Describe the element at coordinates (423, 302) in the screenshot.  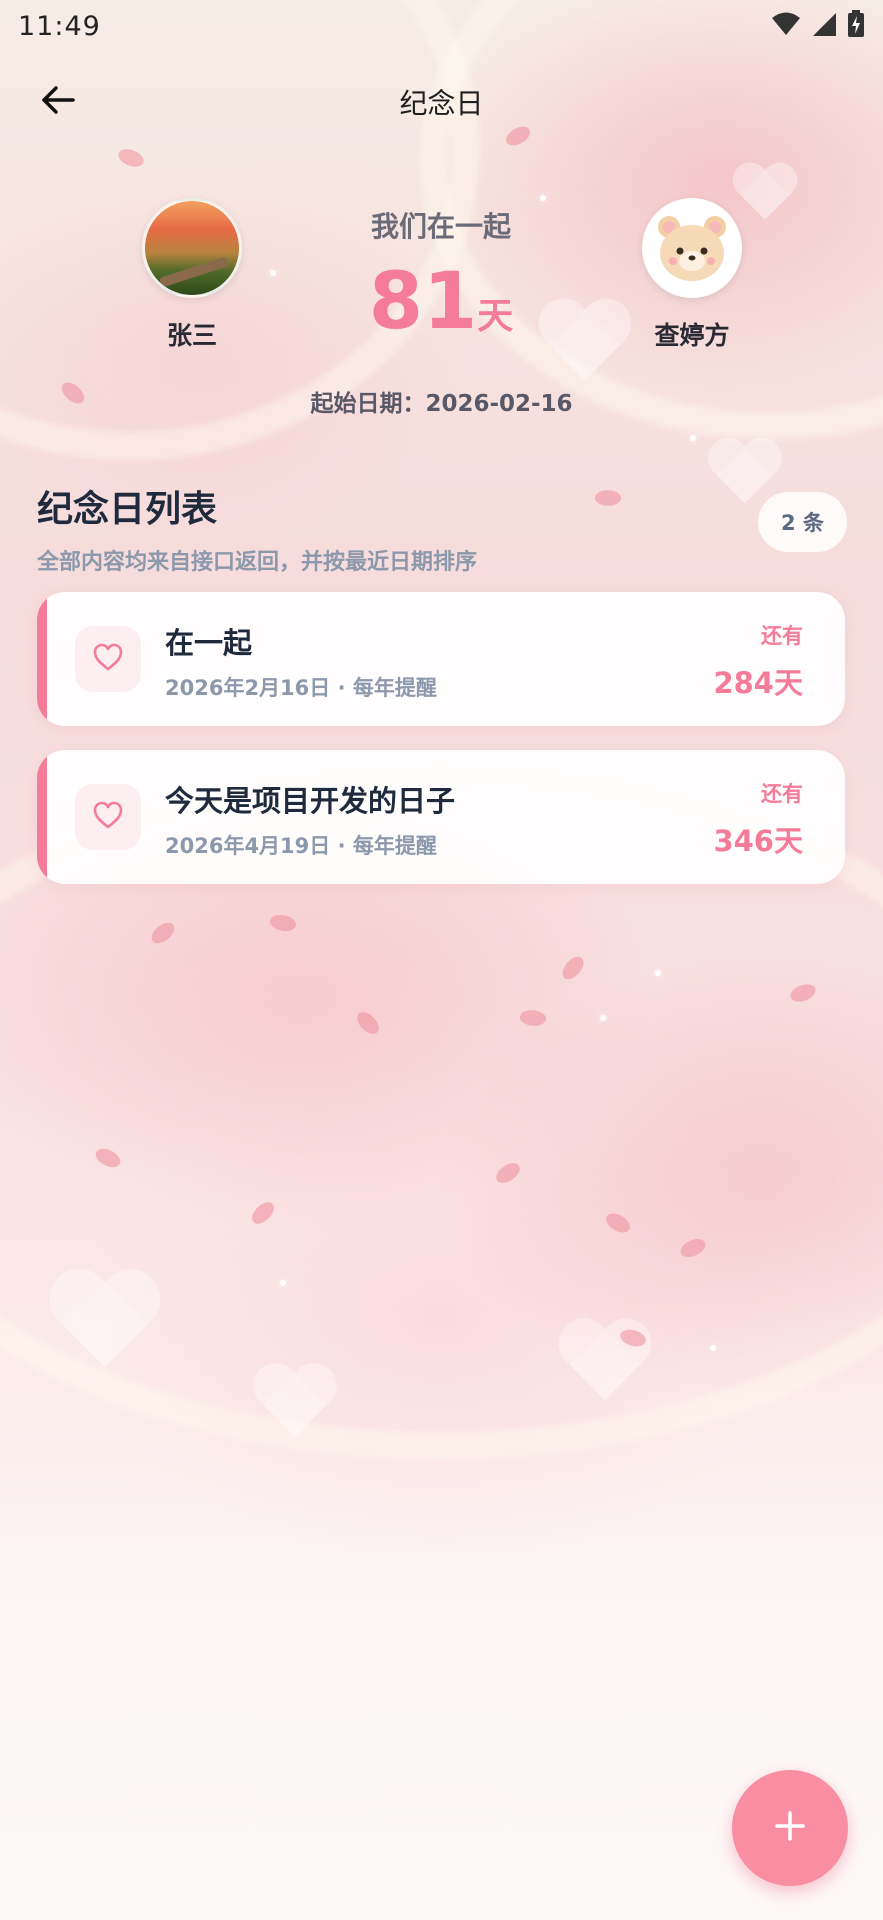
I see `days-number: 81` at that location.